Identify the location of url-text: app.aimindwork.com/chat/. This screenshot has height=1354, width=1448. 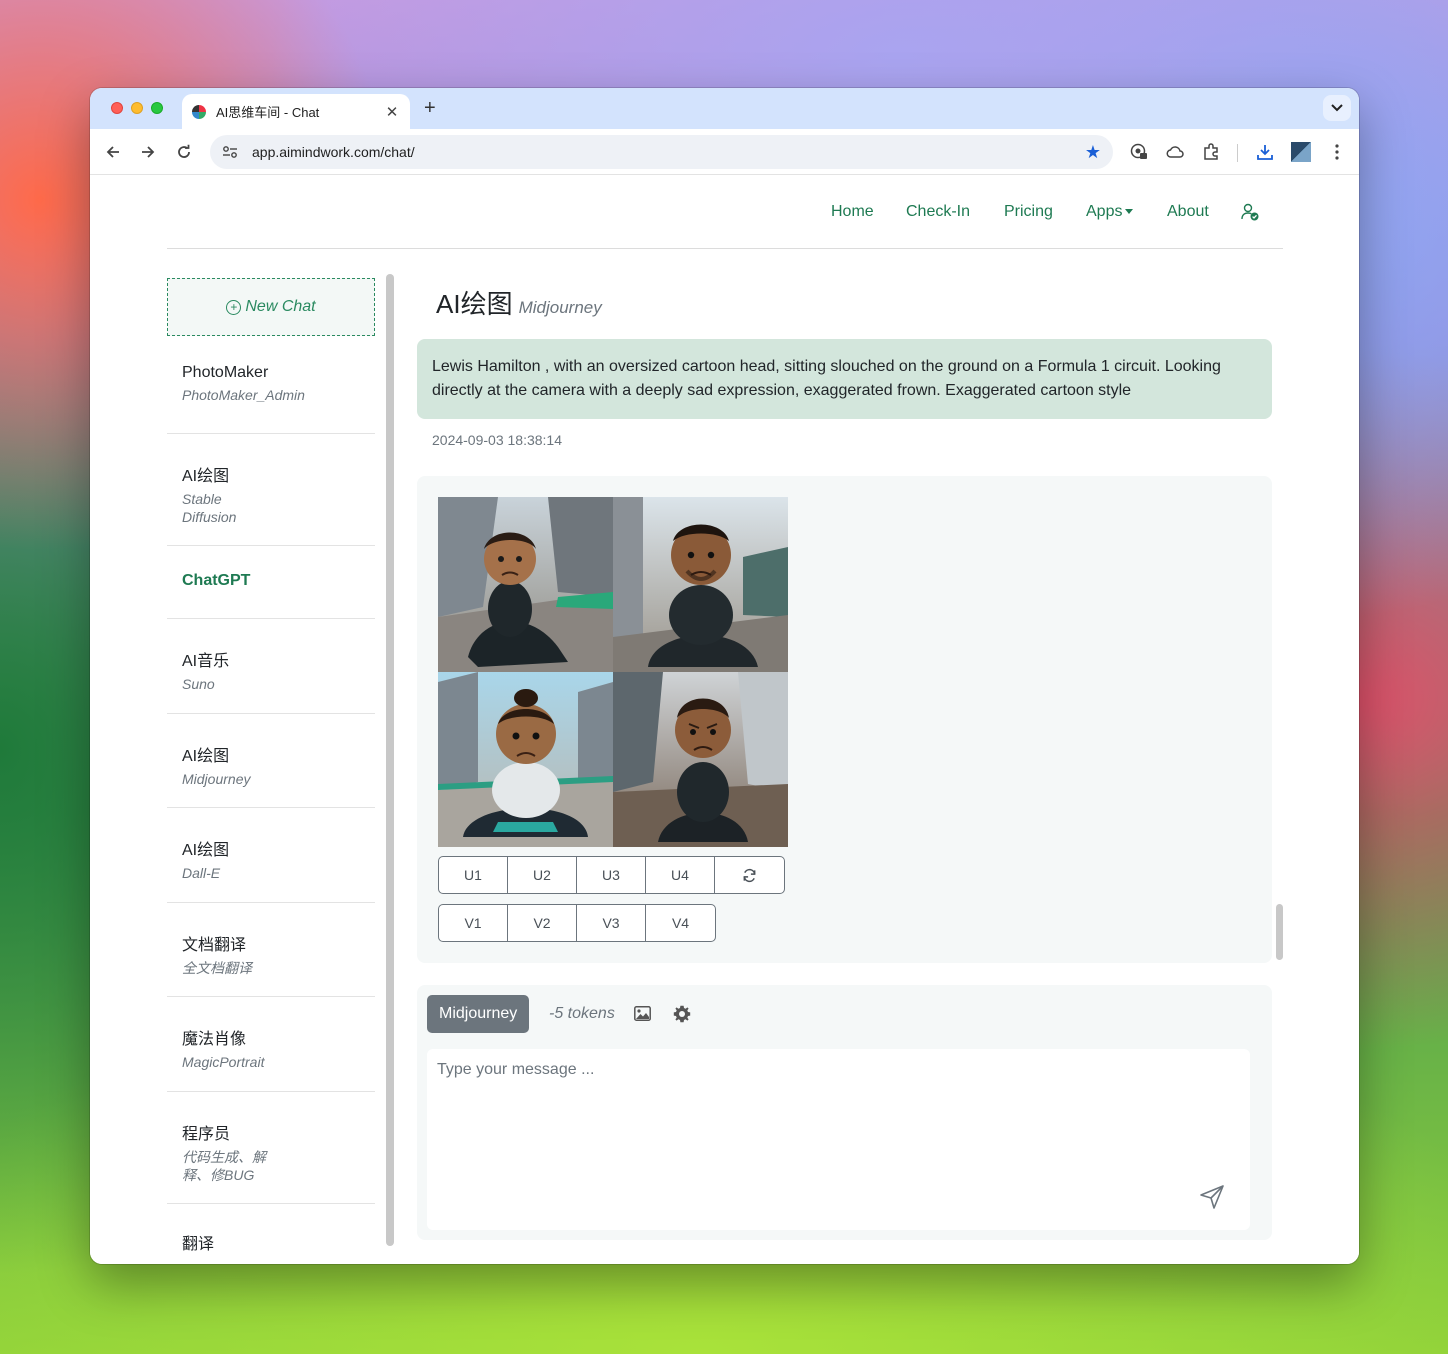
(668, 152).